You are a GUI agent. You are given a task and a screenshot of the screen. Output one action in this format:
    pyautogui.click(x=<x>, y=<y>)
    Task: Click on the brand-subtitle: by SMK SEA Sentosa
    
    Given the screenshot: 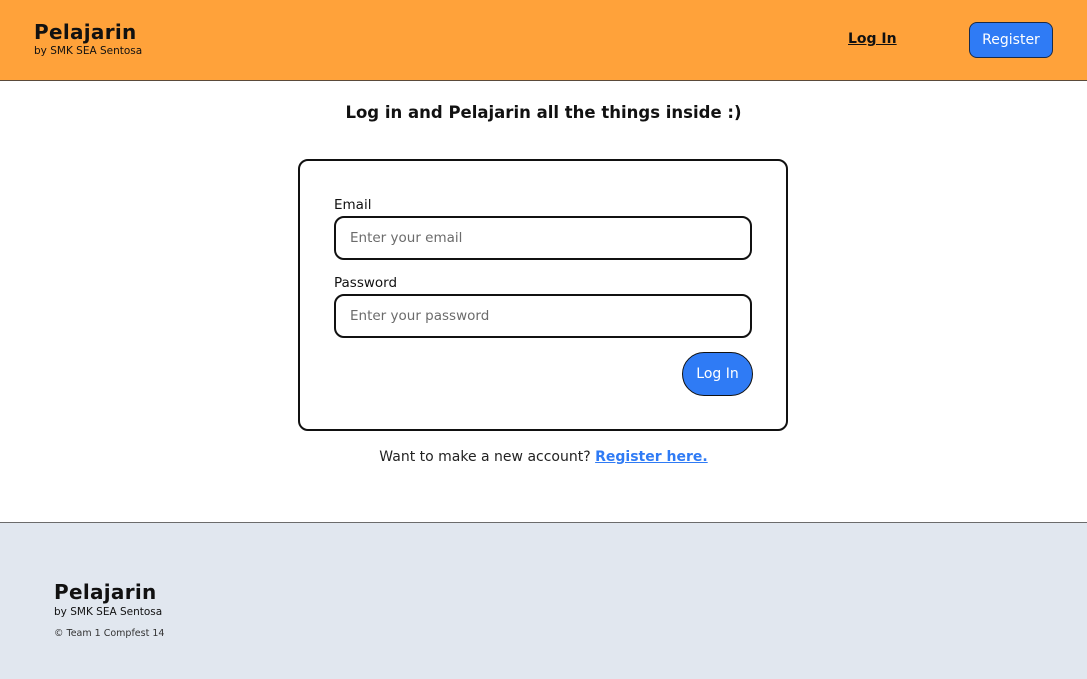 What is the action you would take?
    pyautogui.click(x=88, y=51)
    